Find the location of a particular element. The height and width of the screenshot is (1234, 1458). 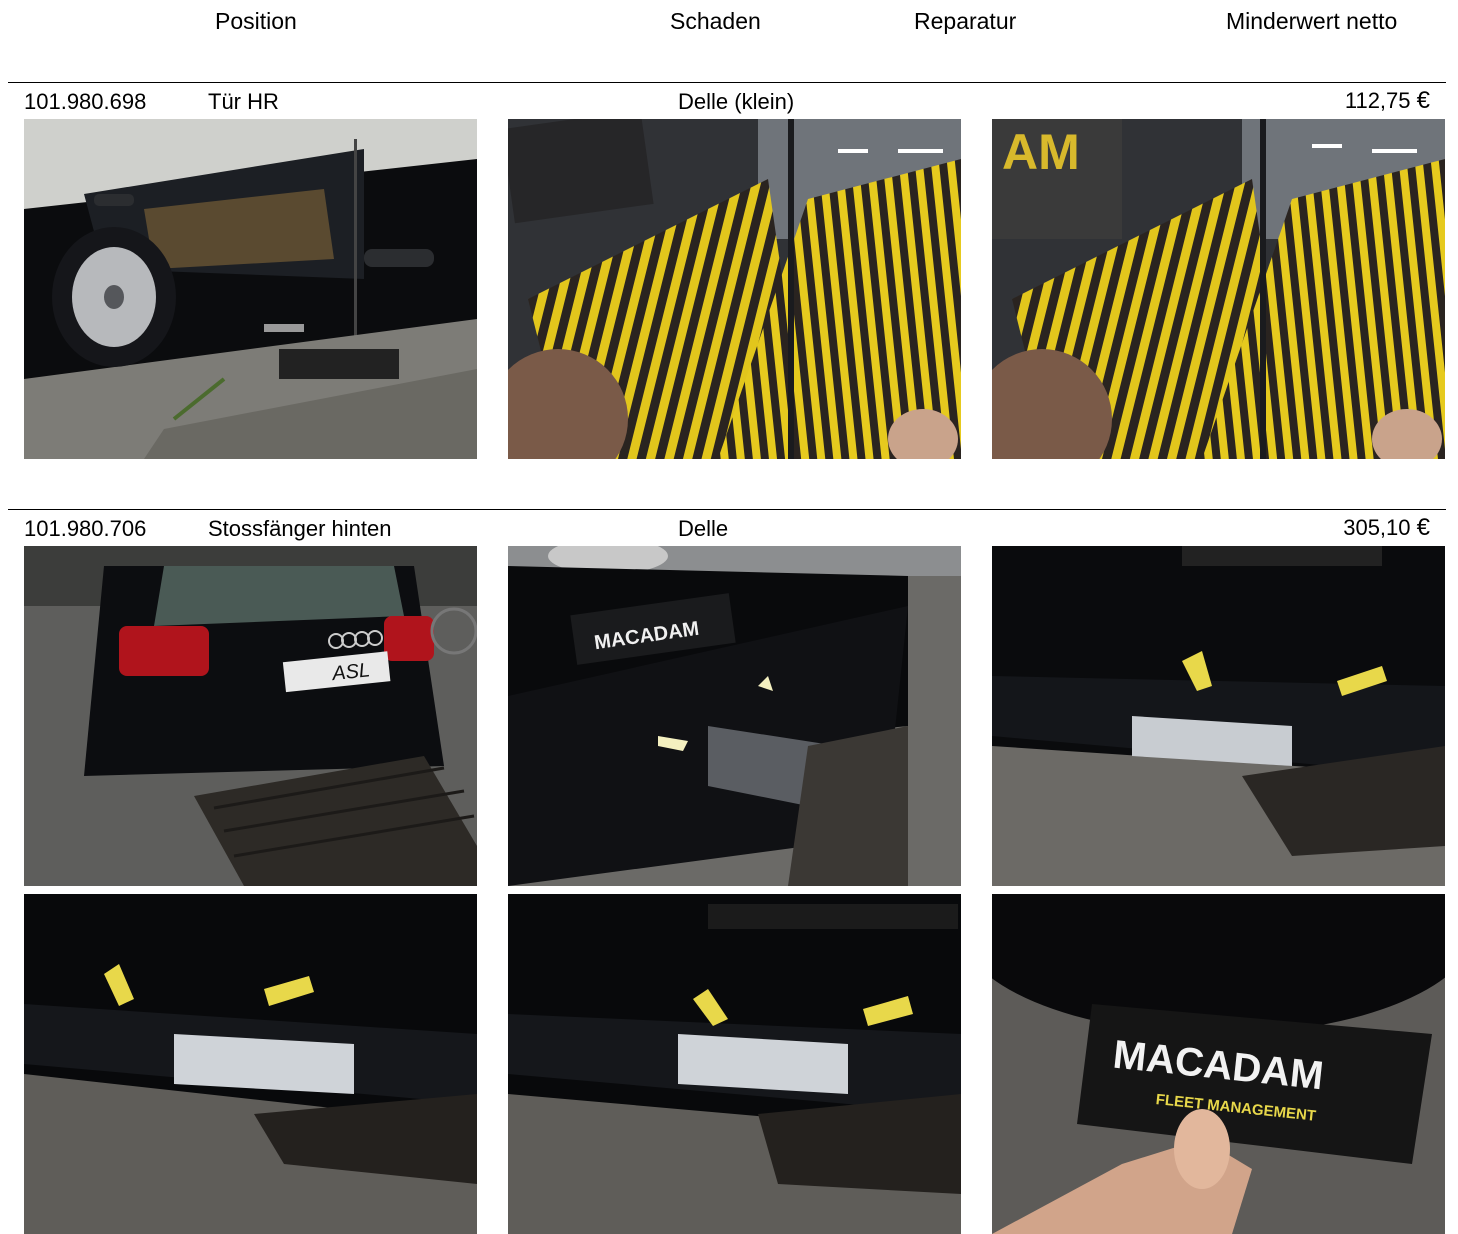

amount-value: 305,10 is located at coordinates (1377, 527).